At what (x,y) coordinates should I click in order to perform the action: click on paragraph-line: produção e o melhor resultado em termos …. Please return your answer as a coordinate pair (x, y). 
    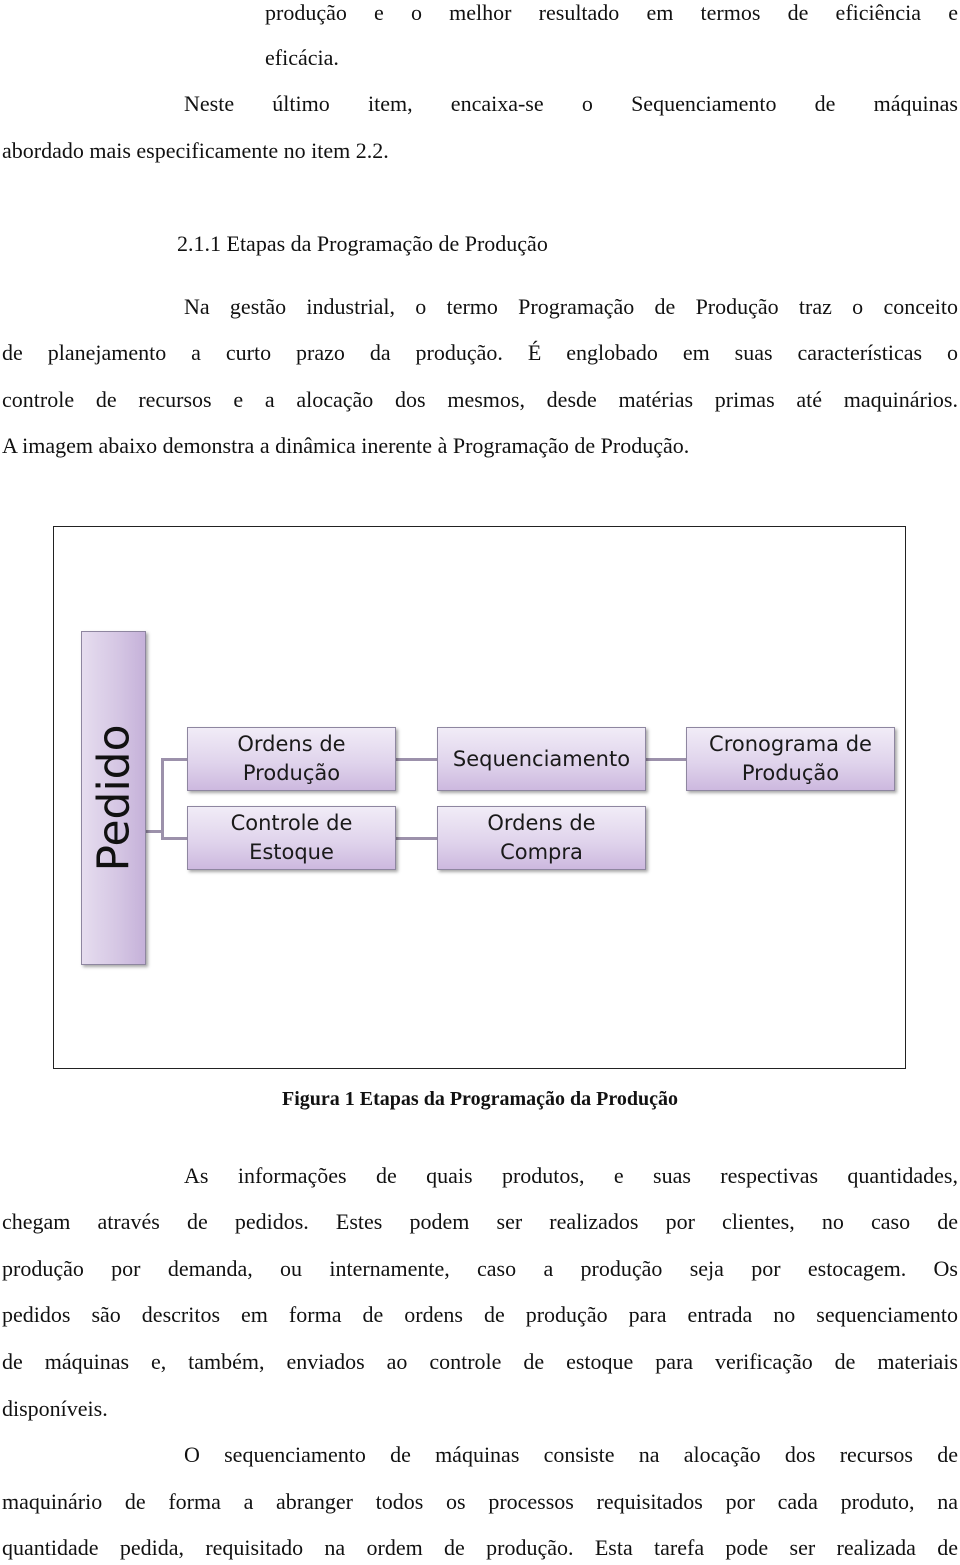
    Looking at the image, I should click on (611, 12).